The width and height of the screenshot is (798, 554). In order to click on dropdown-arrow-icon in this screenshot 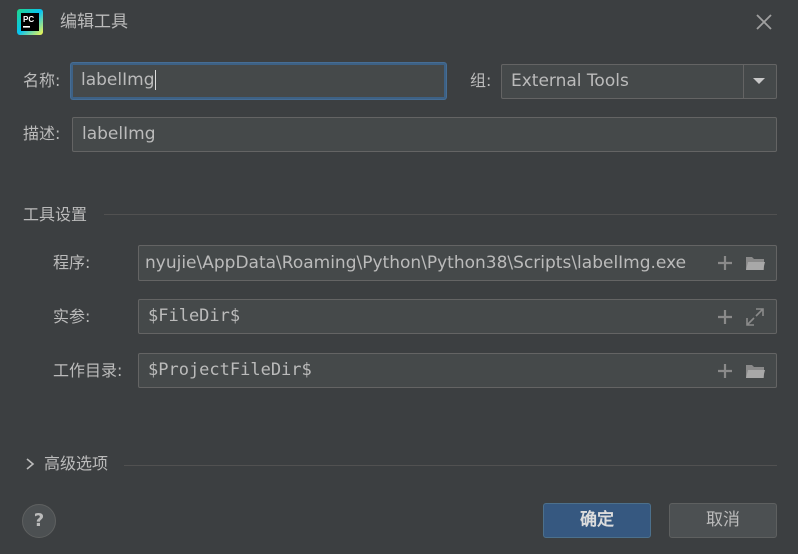, I will do `click(759, 81)`.